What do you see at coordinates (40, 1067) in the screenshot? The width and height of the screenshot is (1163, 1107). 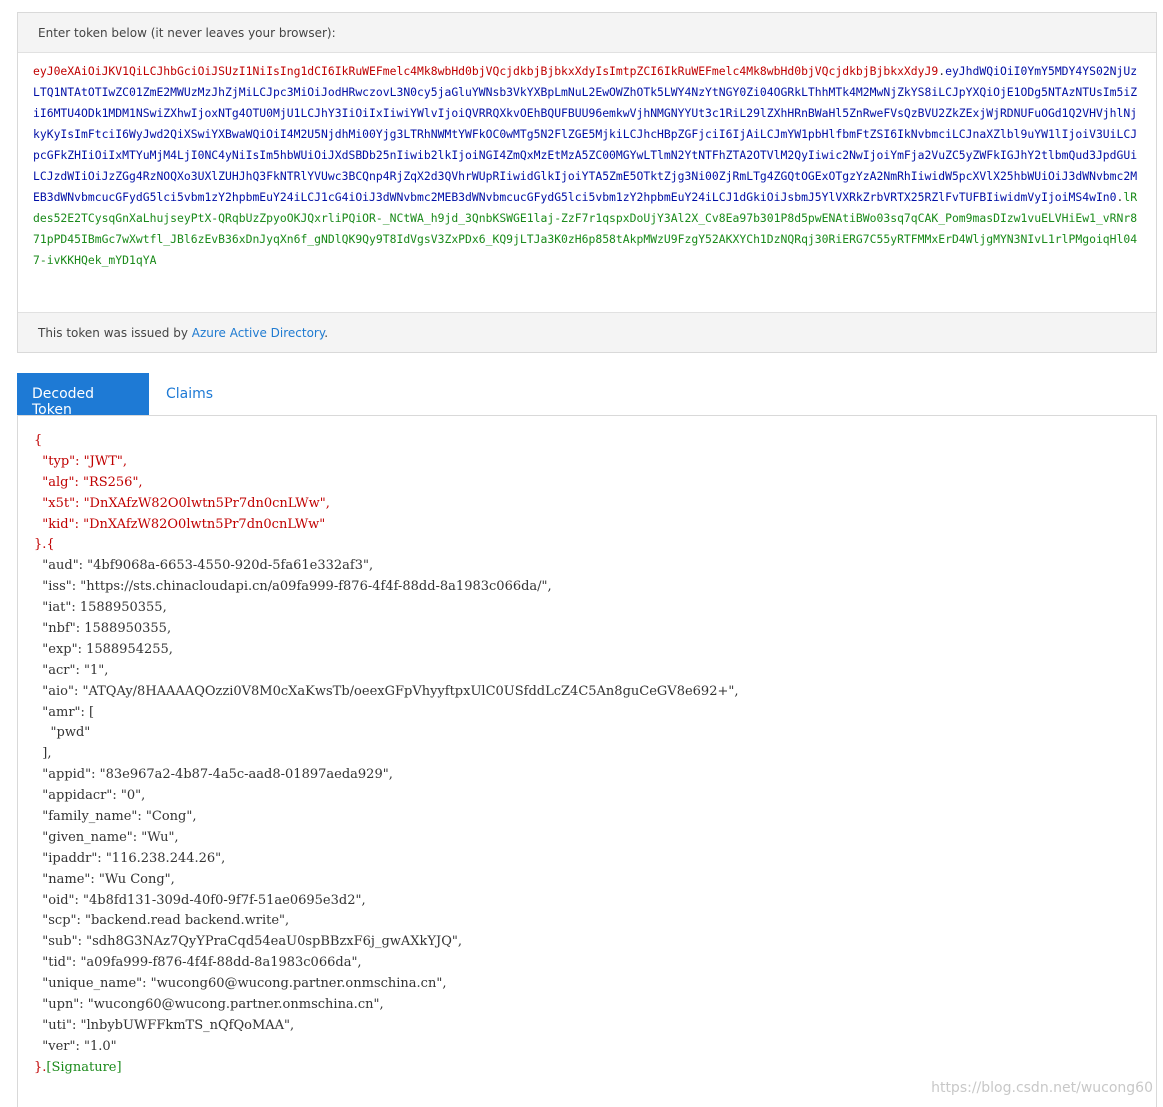 I see `payload-close-brace: }.` at bounding box center [40, 1067].